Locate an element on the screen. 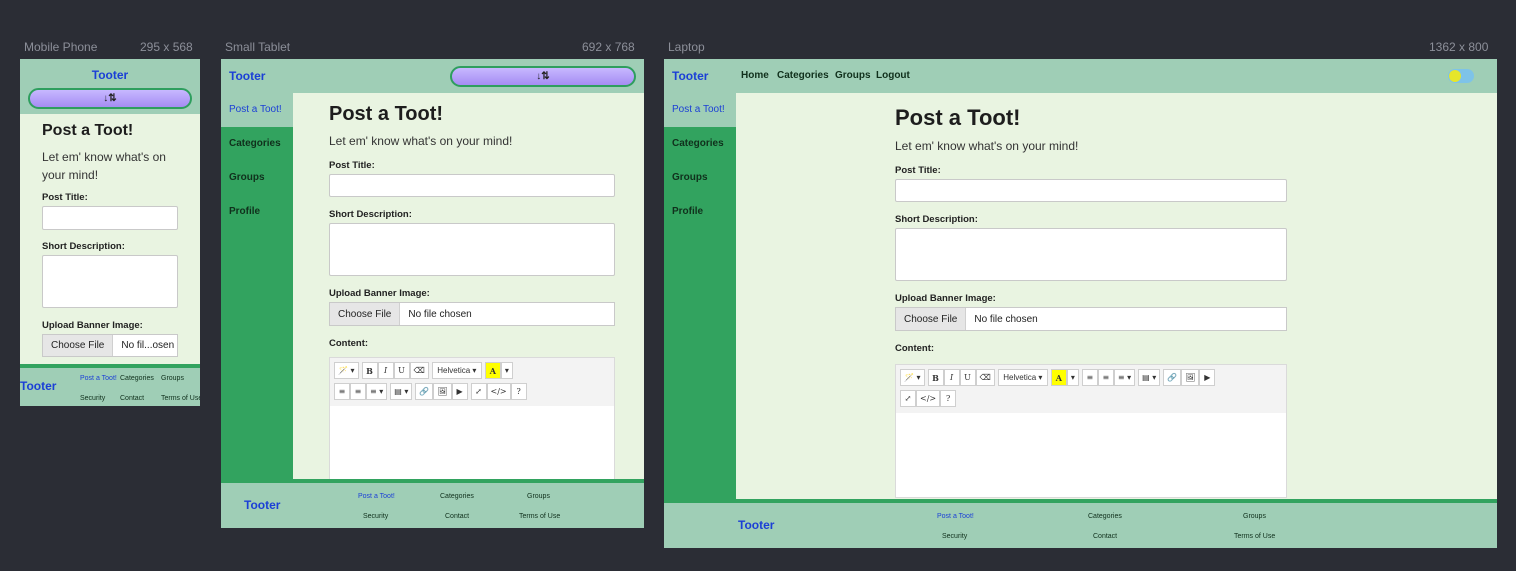 The width and height of the screenshot is (1516, 571). theme-toggle is located at coordinates (1461, 76).